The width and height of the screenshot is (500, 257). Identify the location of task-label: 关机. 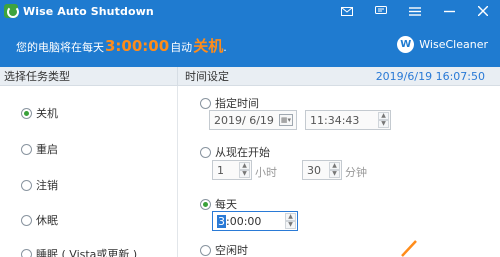
(47, 113).